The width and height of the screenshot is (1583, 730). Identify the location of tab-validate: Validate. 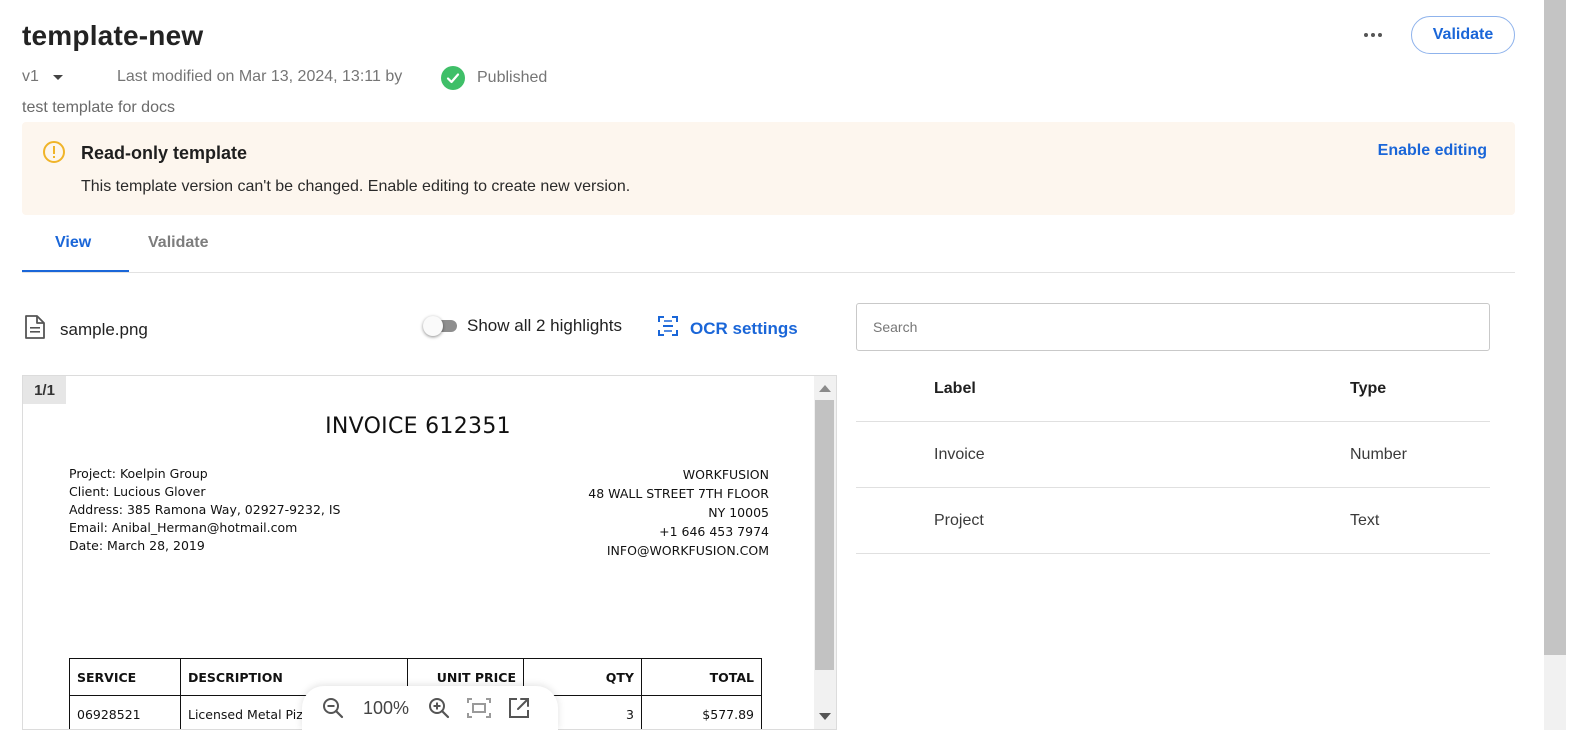
(178, 243).